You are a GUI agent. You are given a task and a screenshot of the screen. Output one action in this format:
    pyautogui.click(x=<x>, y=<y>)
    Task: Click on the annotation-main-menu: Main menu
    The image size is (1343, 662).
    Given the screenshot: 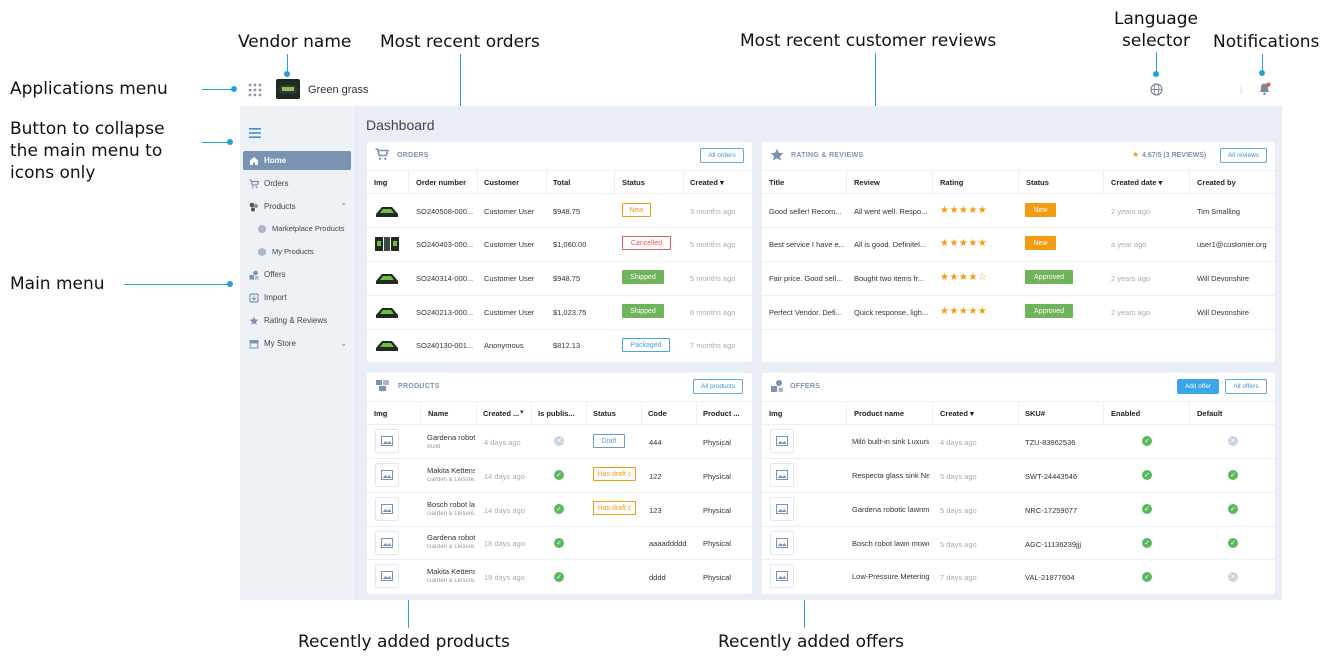 What is the action you would take?
    pyautogui.click(x=57, y=284)
    